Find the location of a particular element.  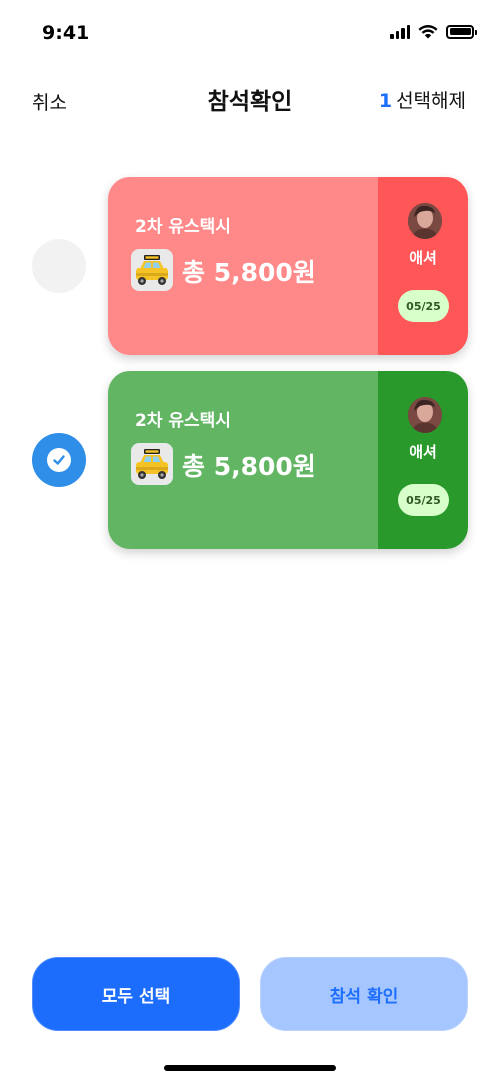

check-icon is located at coordinates (59, 460).